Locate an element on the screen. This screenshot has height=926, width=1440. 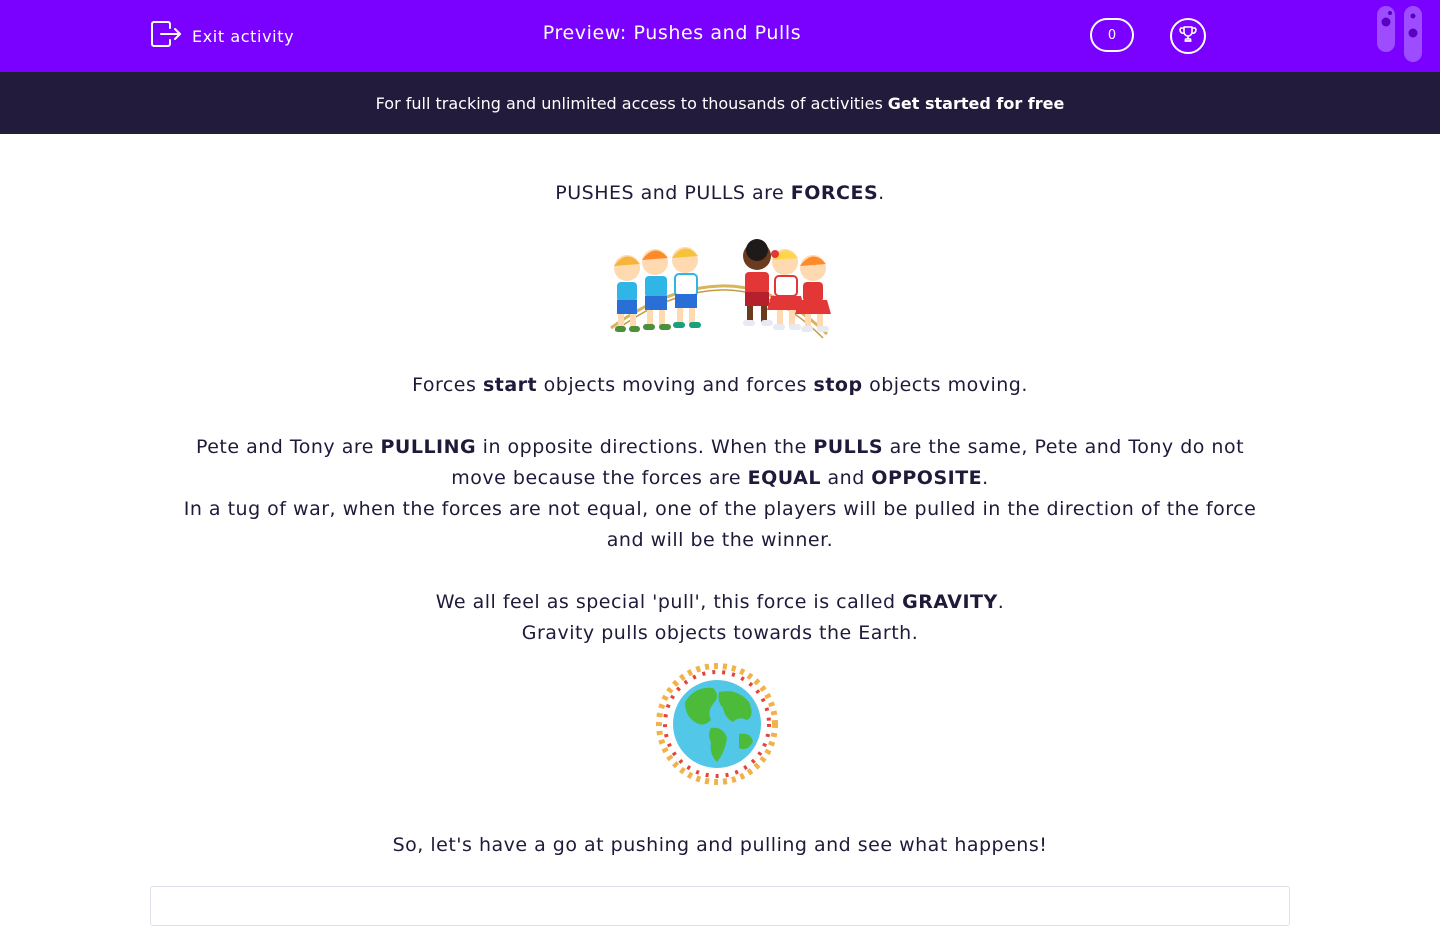
gravity-text-2: . is located at coordinates (1001, 602).